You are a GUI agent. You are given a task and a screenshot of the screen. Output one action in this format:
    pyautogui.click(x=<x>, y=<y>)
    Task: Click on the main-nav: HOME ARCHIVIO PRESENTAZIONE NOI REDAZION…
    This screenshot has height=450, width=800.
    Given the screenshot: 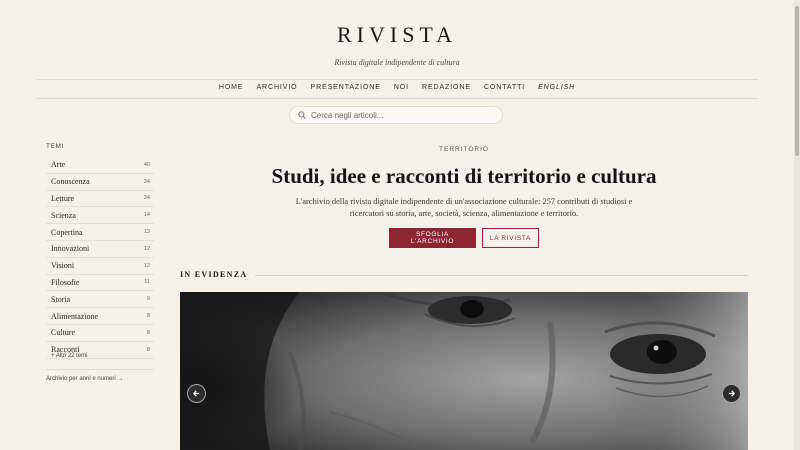 What is the action you would take?
    pyautogui.click(x=397, y=87)
    